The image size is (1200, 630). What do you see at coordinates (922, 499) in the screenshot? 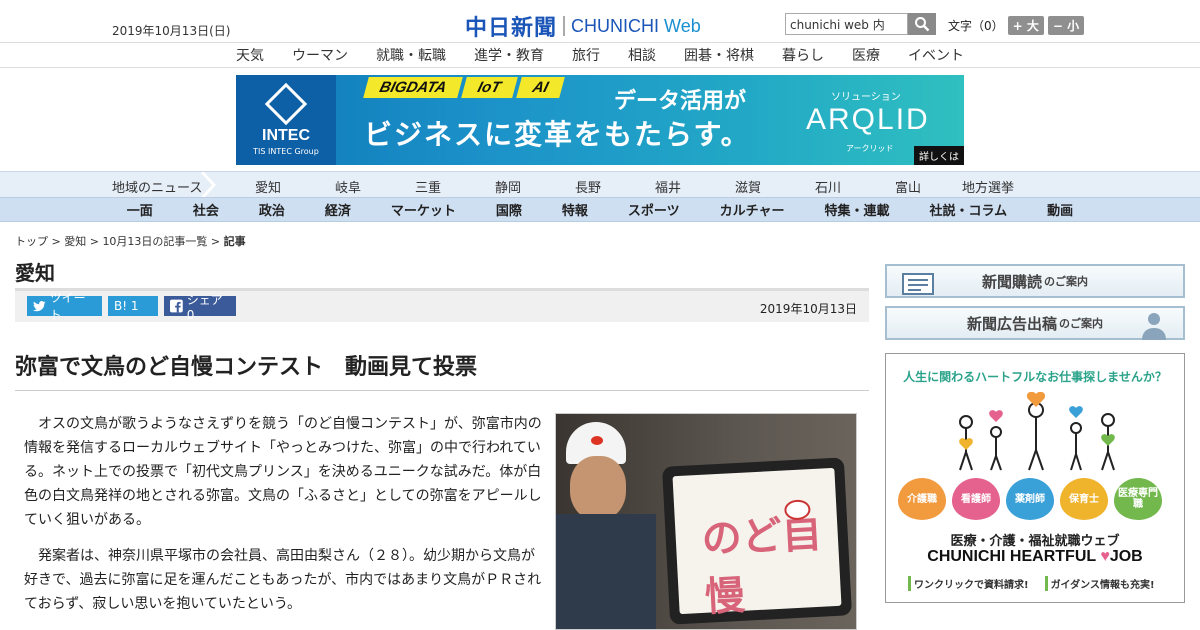
I see `role-badge: 介護職` at bounding box center [922, 499].